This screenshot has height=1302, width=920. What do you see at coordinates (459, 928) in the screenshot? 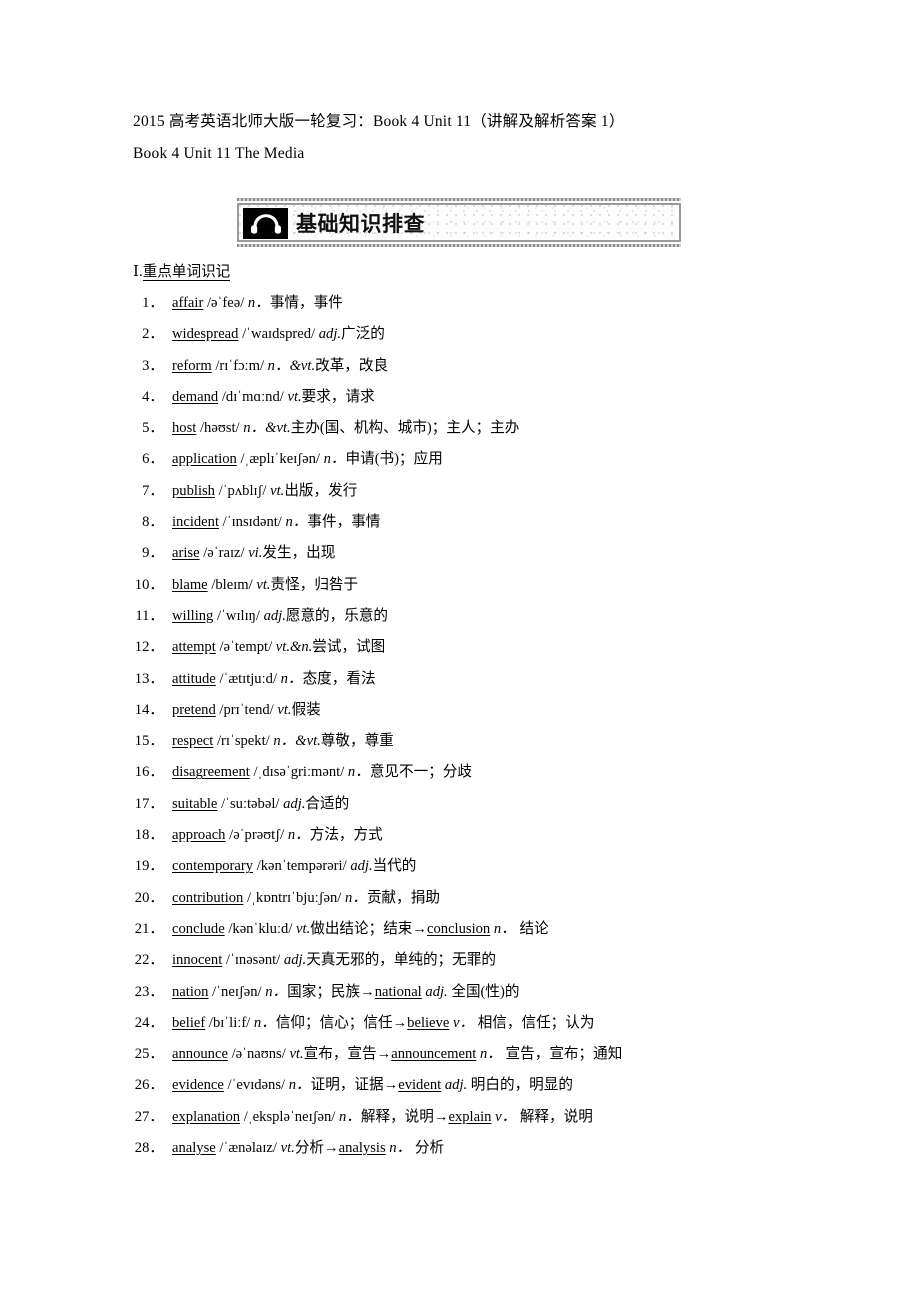
I see `derived-word: conclusion` at bounding box center [459, 928].